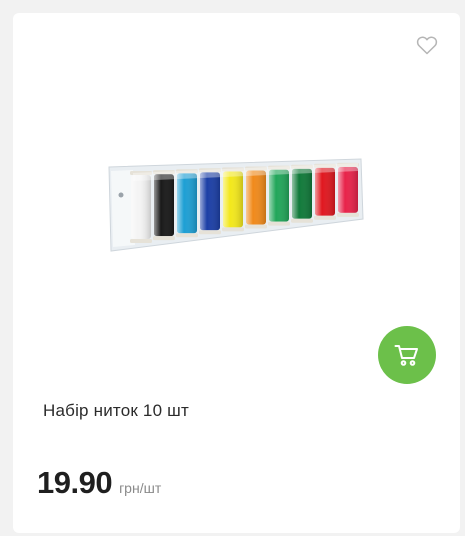  I want to click on product-image, so click(234, 205).